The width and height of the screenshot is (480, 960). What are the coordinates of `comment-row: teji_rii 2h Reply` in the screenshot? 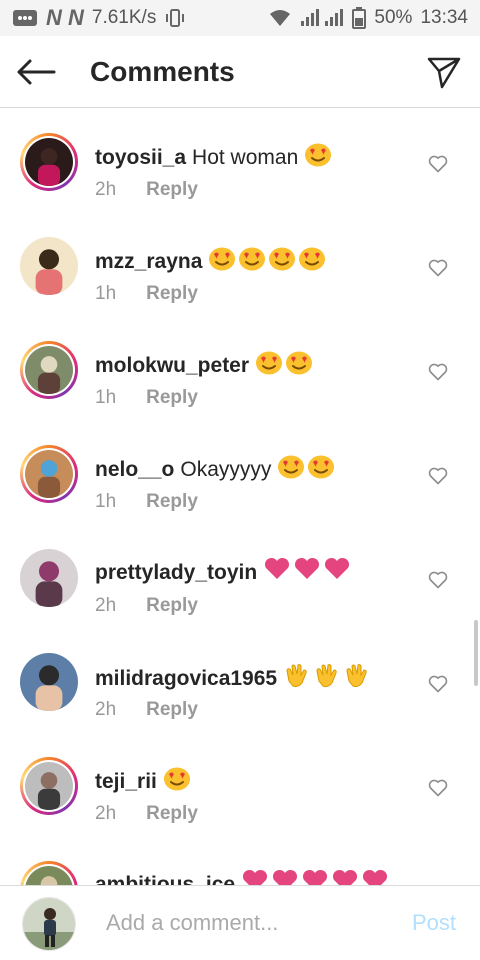 It's located at (240, 785).